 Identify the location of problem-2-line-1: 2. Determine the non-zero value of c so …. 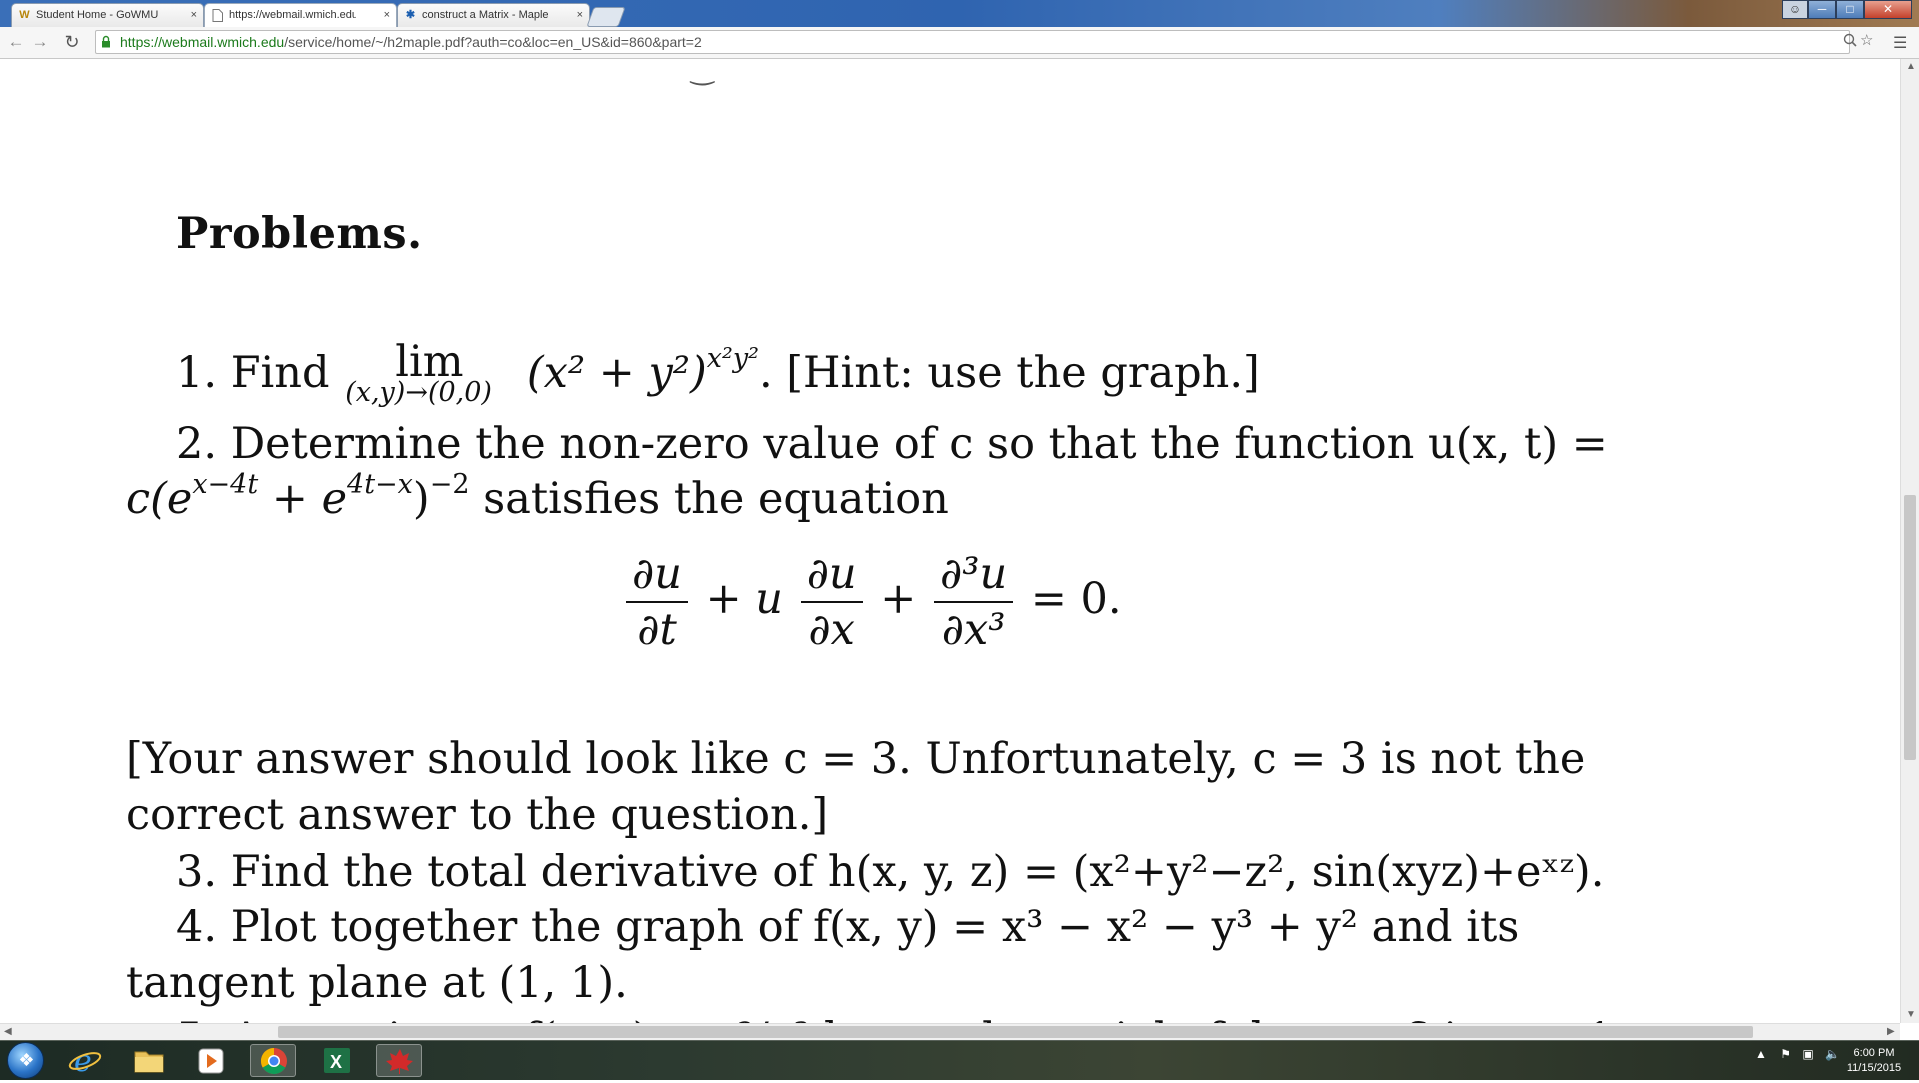
(892, 444).